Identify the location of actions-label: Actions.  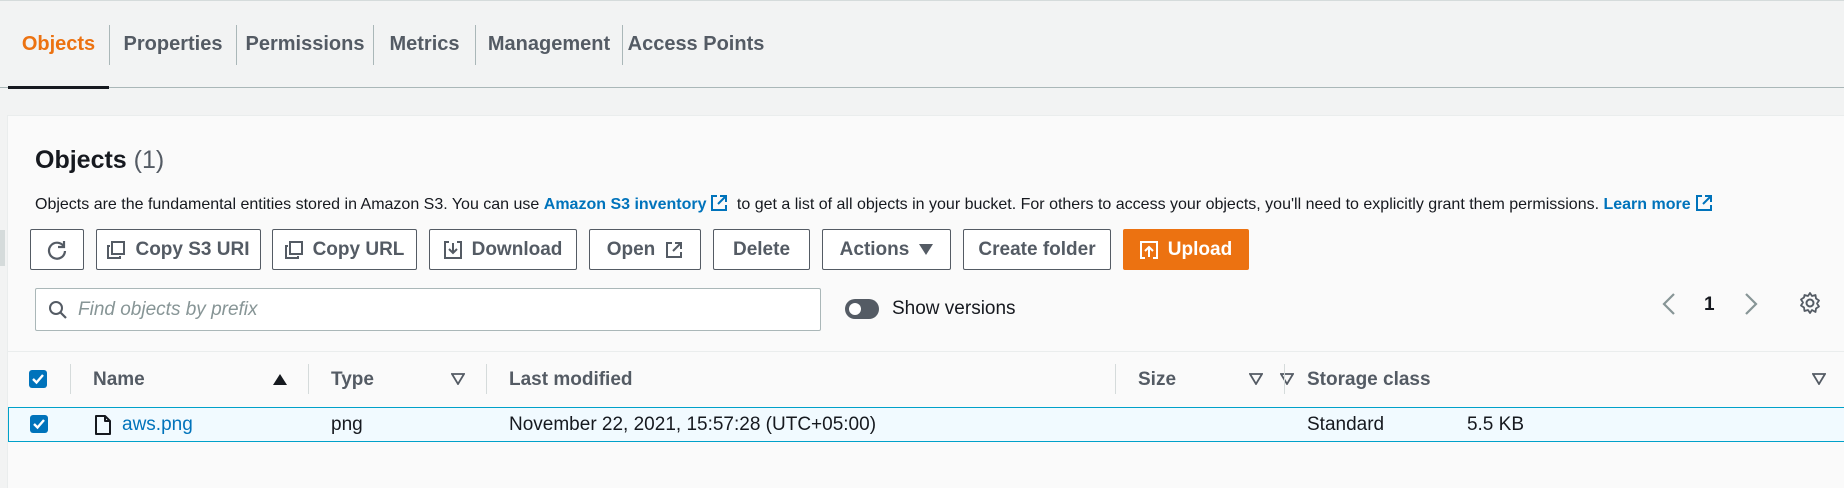
(874, 249).